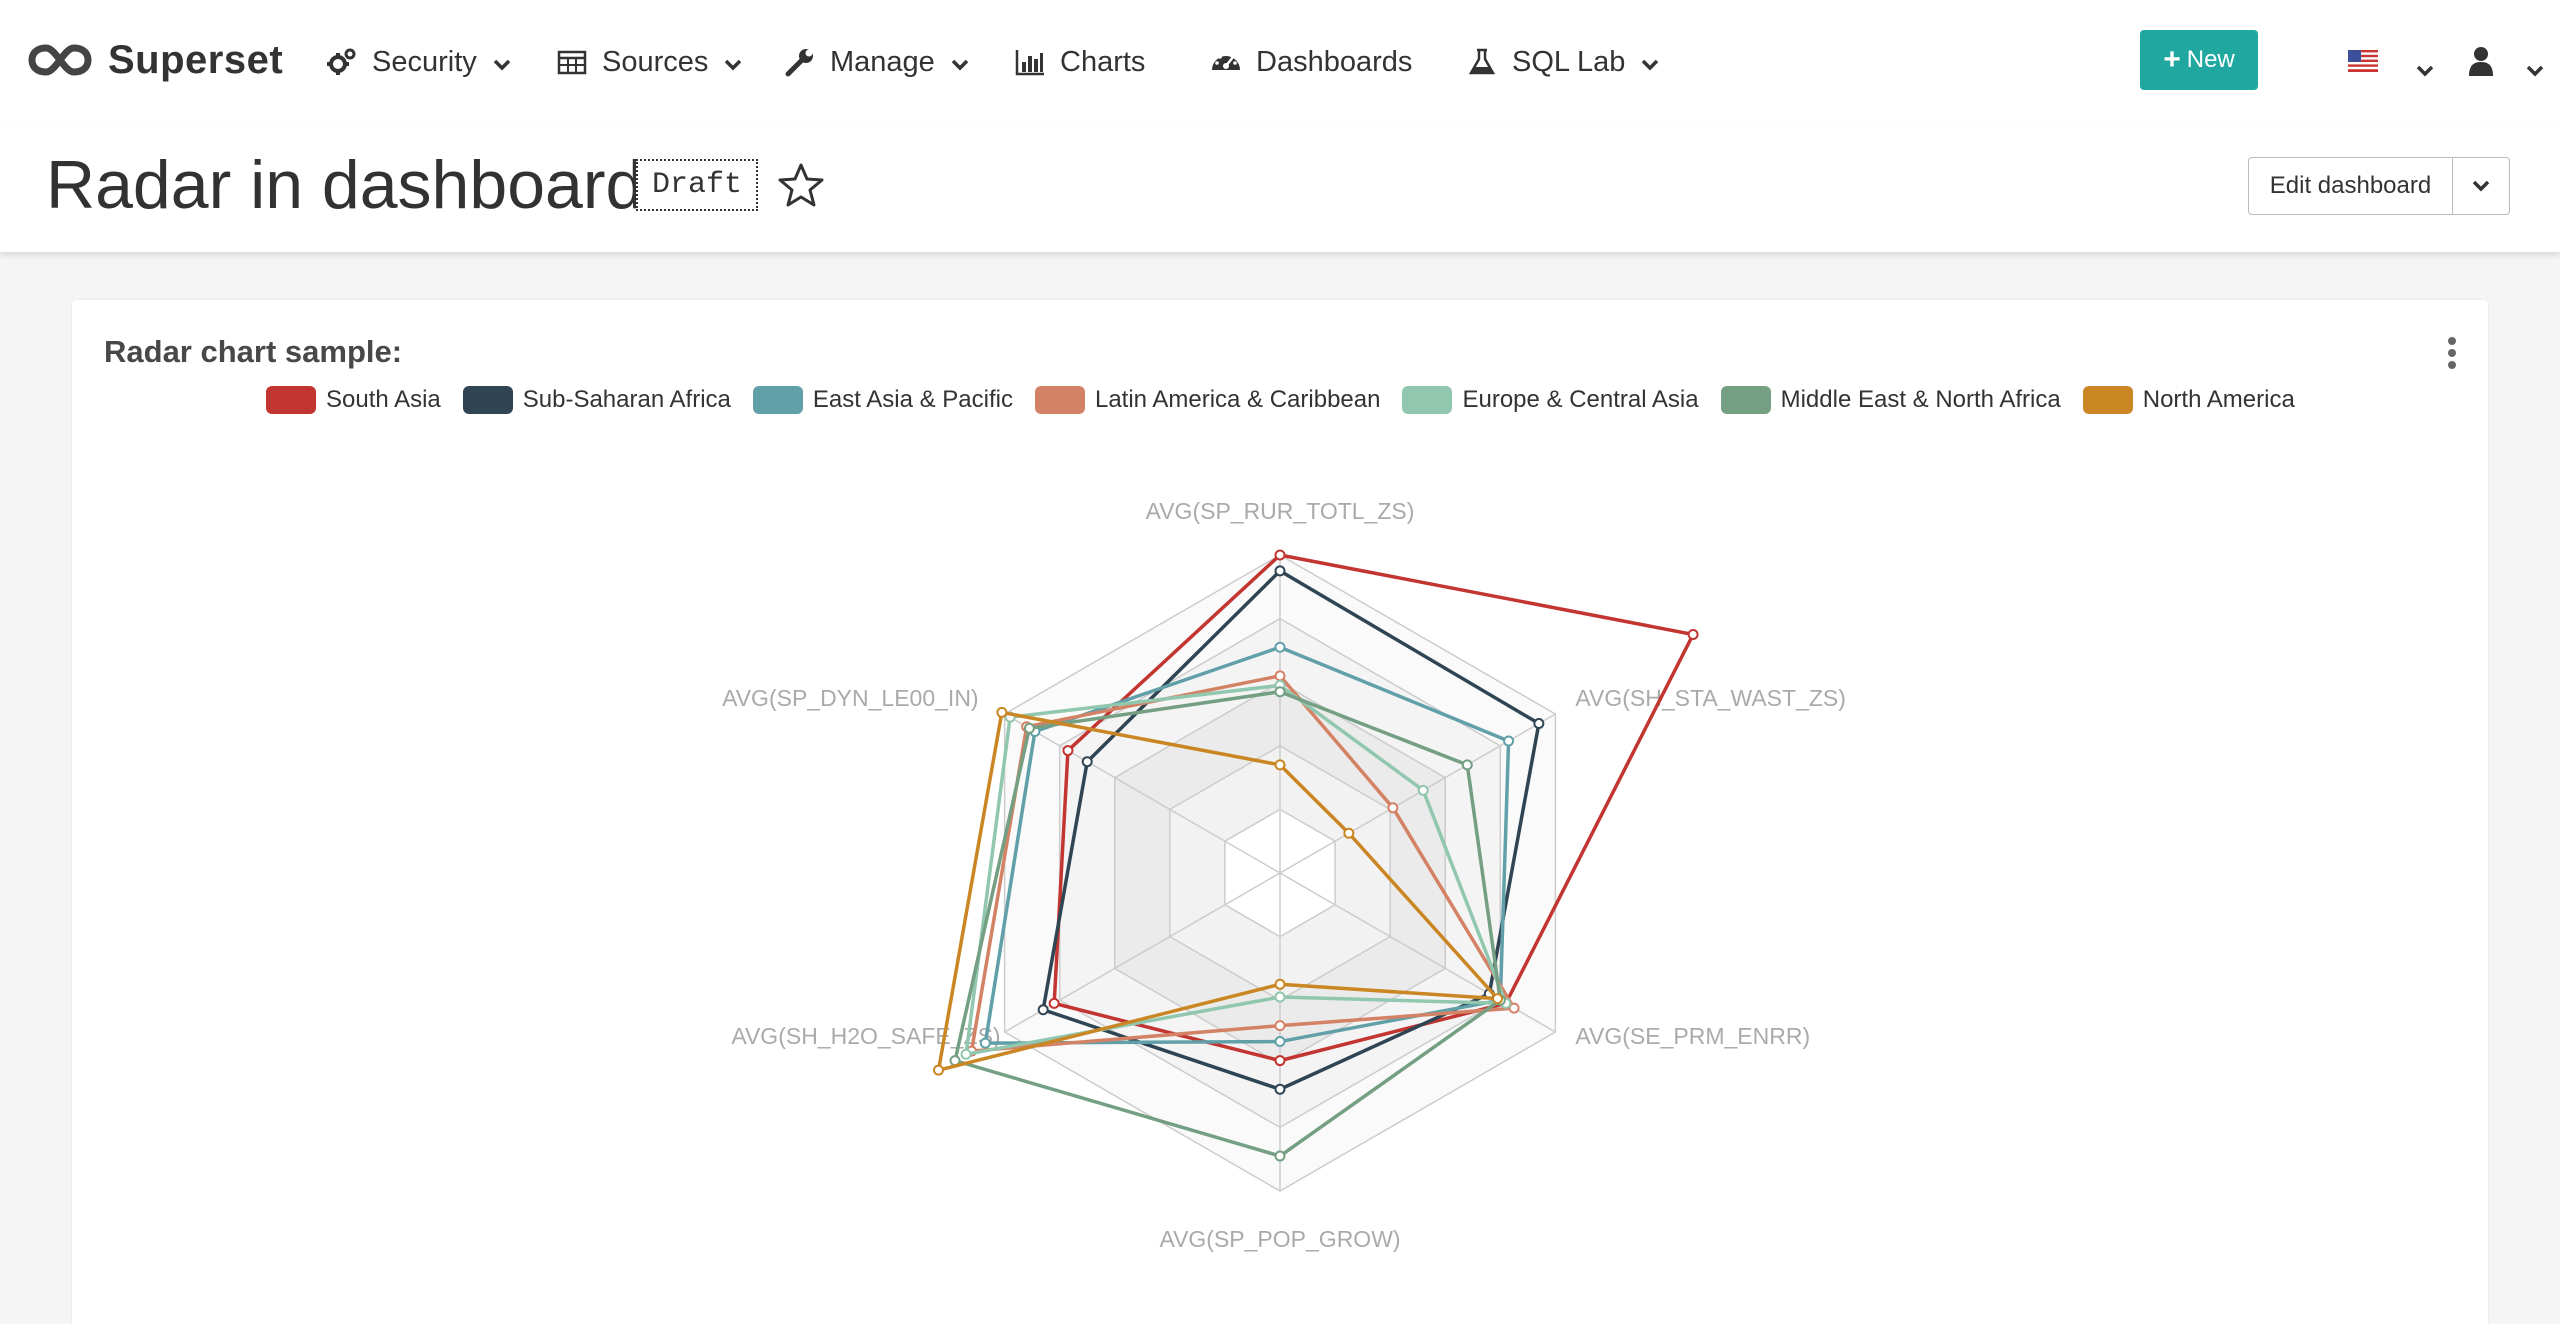 The width and height of the screenshot is (2560, 1324). I want to click on radar-axis-label: AVG(SH_STA_WAST_ZS), so click(1710, 698).